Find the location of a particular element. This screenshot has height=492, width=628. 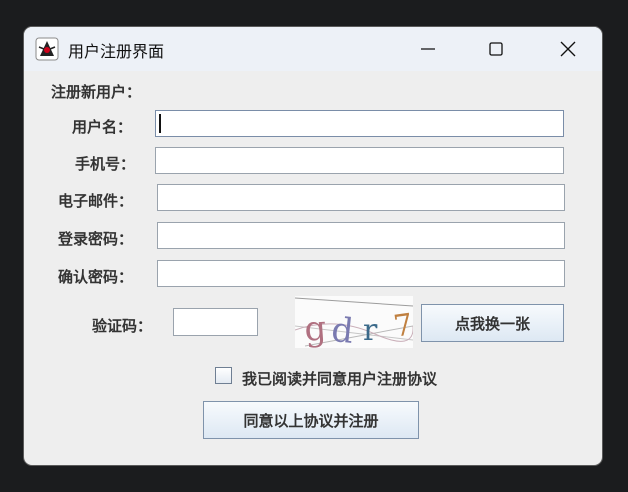

username-label: 用户名： is located at coordinates (102, 127).